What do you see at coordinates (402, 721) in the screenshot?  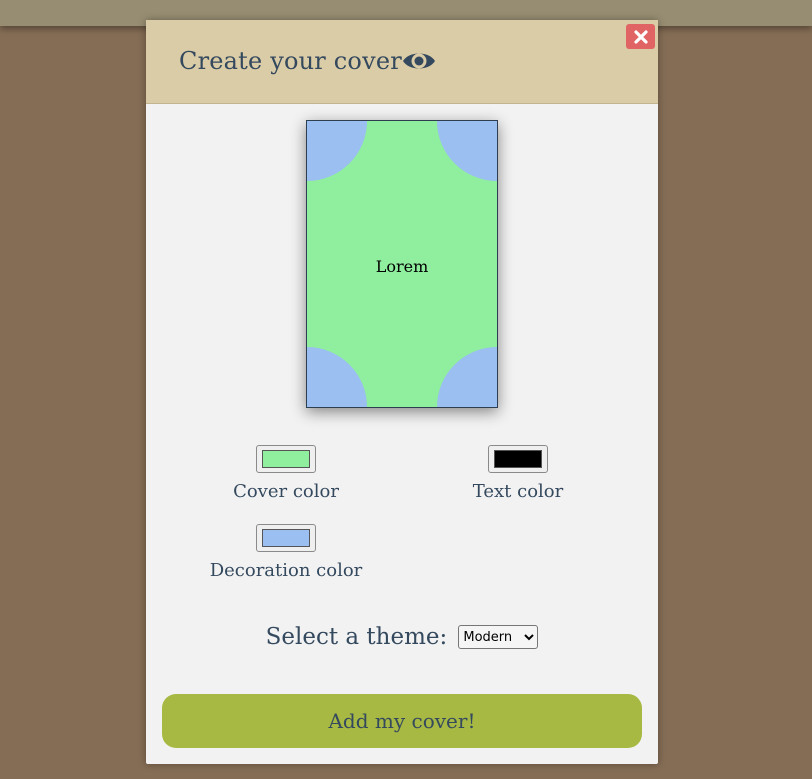 I see `add-cover-button: Add my cover!` at bounding box center [402, 721].